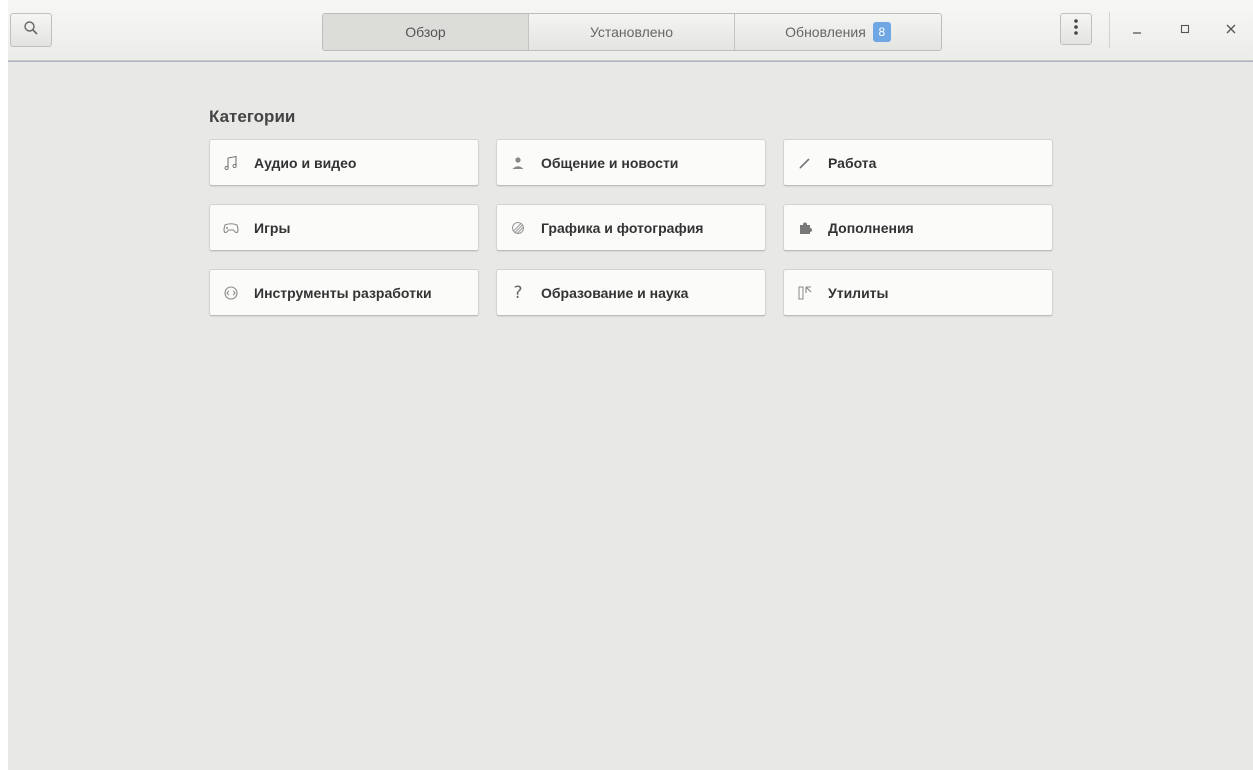 The image size is (1253, 770). I want to click on tab-label: Установлено, so click(631, 32).